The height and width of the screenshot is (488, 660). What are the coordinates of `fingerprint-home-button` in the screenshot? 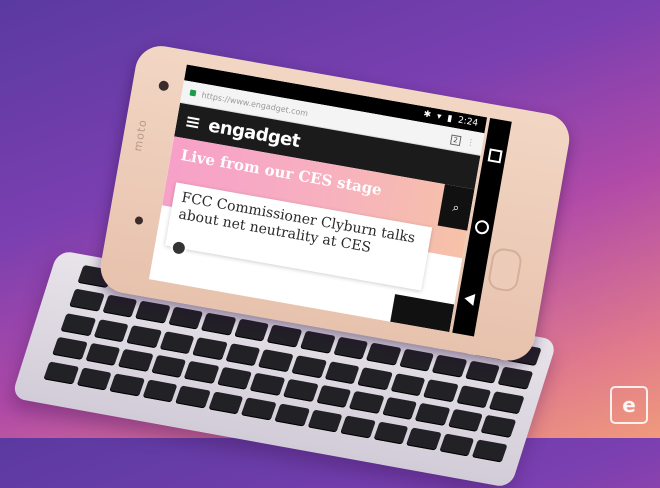 It's located at (505, 270).